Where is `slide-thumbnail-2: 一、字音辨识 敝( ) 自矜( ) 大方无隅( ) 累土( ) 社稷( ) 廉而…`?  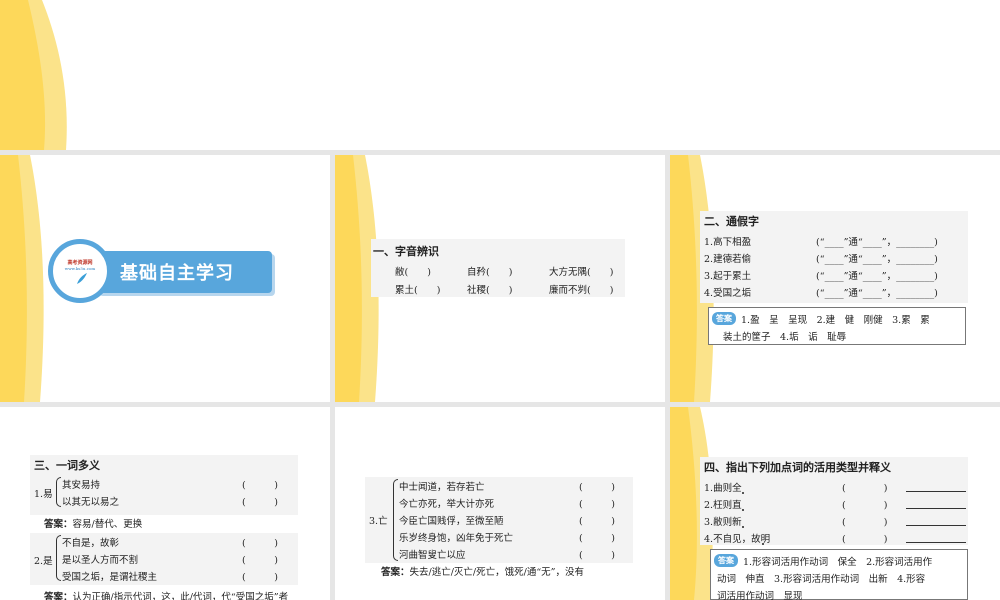 slide-thumbnail-2: 一、字音辨识 敝( ) 自矜( ) 大方无隅( ) 累土( ) 社稷( ) 廉而… is located at coordinates (500, 278).